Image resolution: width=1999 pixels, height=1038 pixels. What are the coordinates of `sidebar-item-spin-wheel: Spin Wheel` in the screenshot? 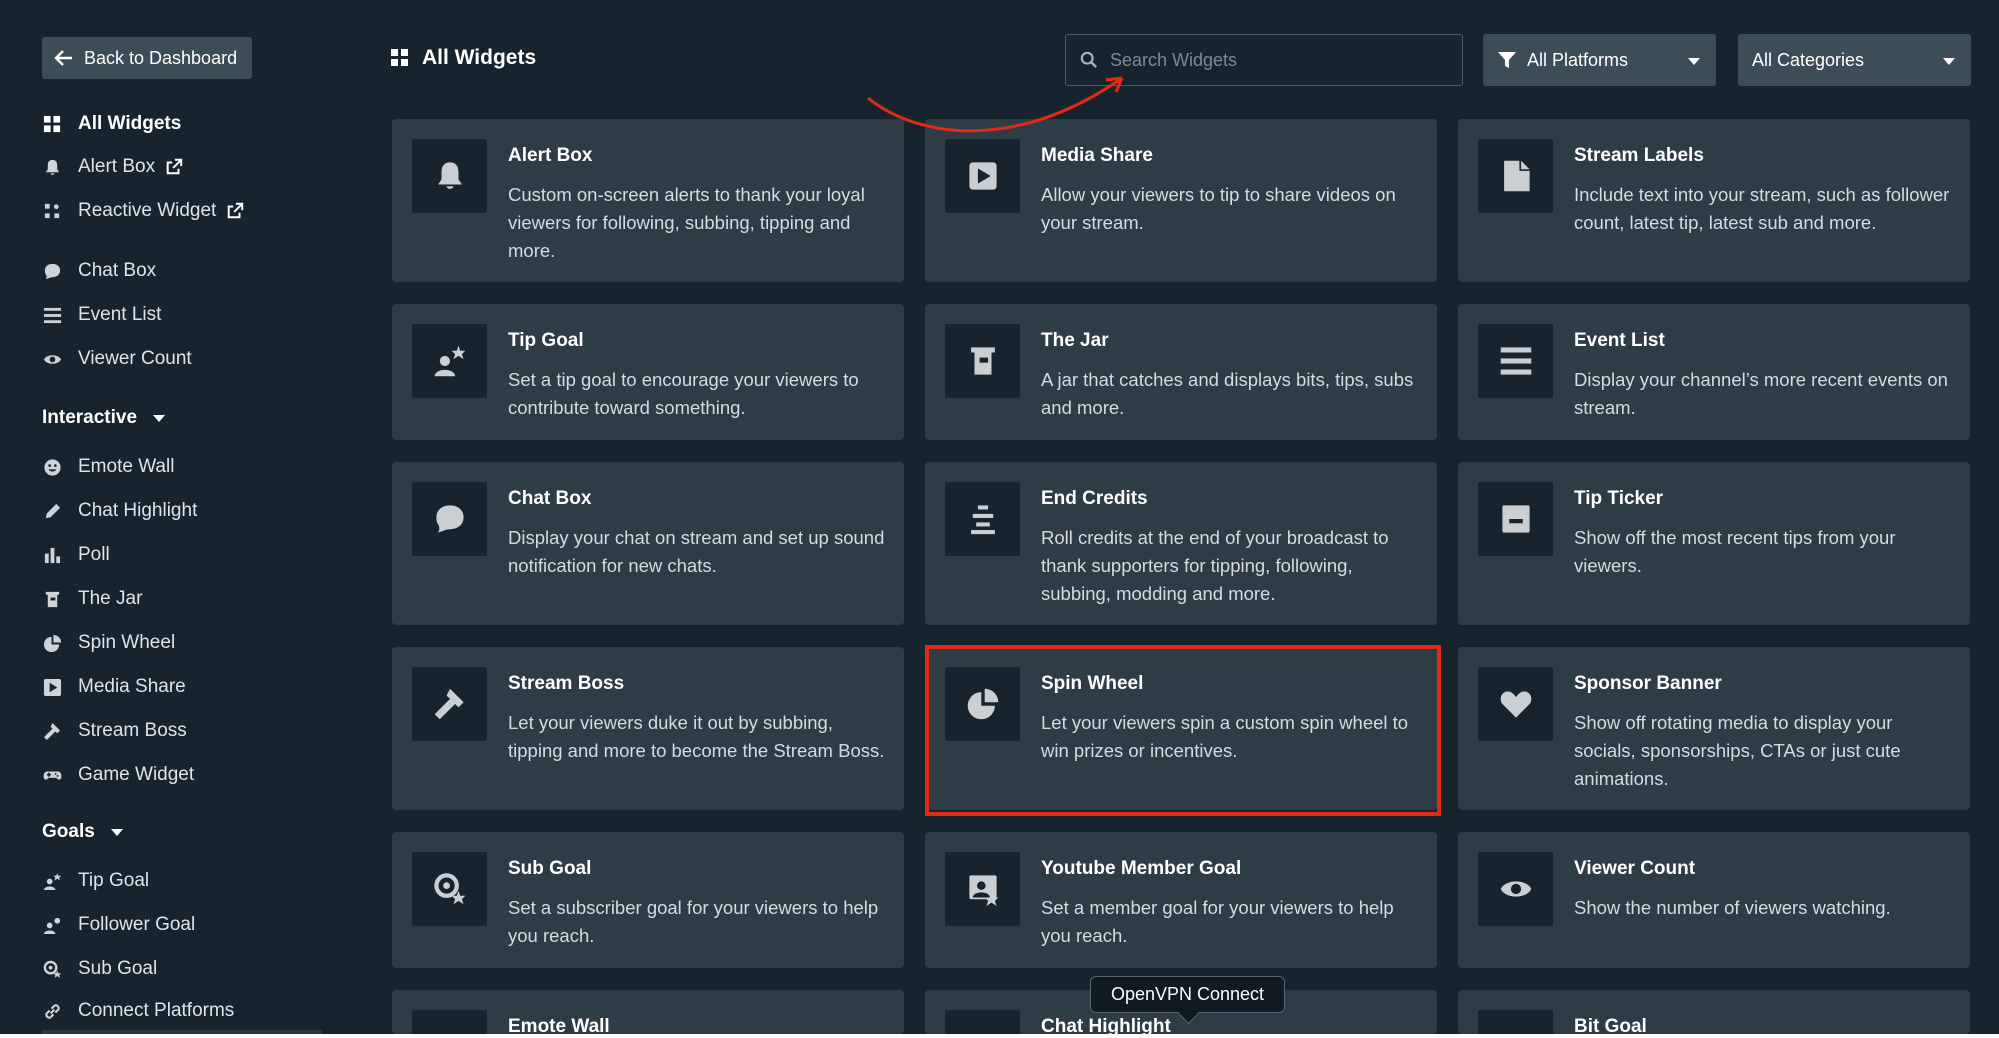 It's located at (108, 643).